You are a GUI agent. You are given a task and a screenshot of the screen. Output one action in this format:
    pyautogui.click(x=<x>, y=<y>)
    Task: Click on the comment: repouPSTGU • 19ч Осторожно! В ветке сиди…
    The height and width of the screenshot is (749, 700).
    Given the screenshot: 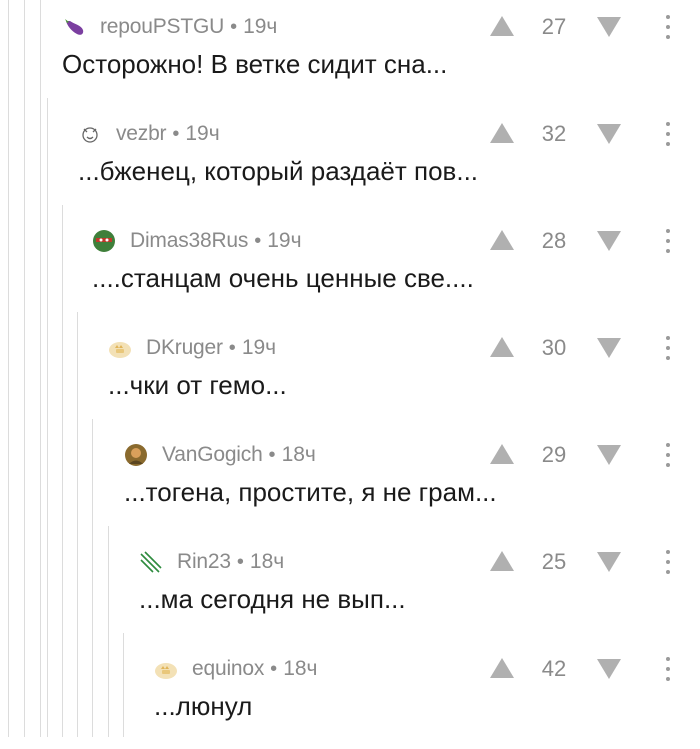 What is the action you would take?
    pyautogui.click(x=350, y=53)
    